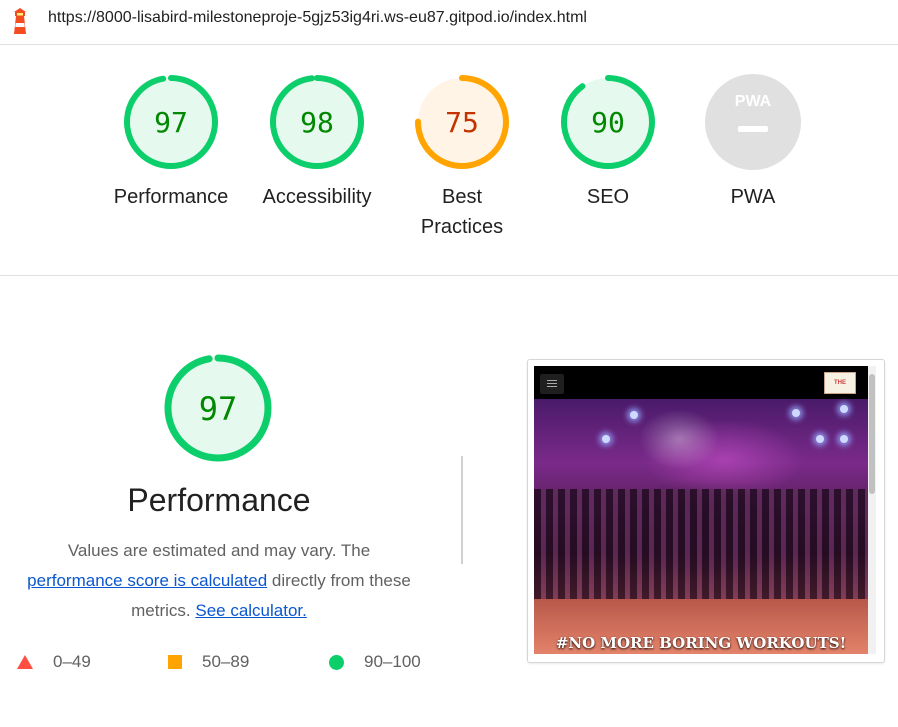 The height and width of the screenshot is (727, 898). Describe the element at coordinates (219, 500) in the screenshot. I see `performance-title: Performance` at that location.